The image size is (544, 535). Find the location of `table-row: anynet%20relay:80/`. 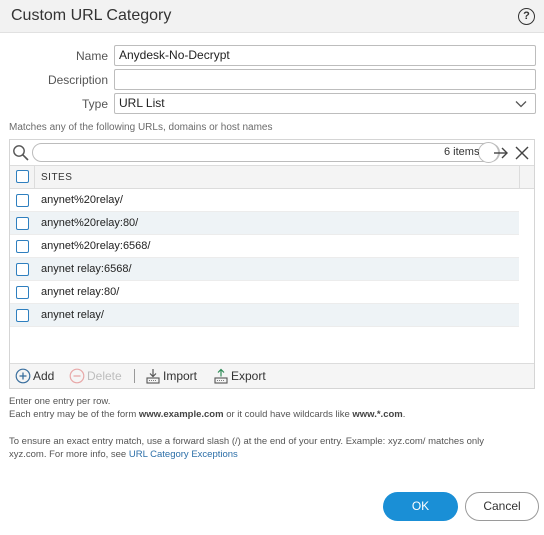

table-row: anynet%20relay:80/ is located at coordinates (264, 223).